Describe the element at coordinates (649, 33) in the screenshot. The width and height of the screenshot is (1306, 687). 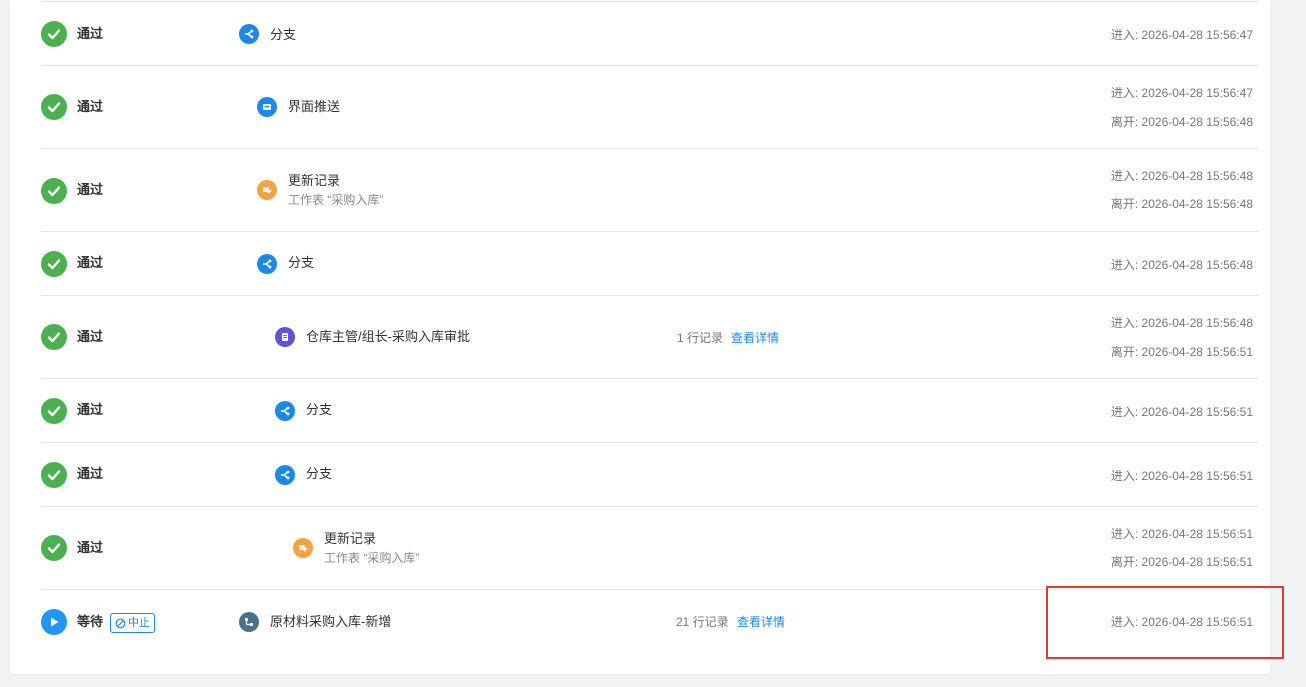
I see `table-row: 通过 分支 进入: 2026-04-28 15:56:47` at that location.